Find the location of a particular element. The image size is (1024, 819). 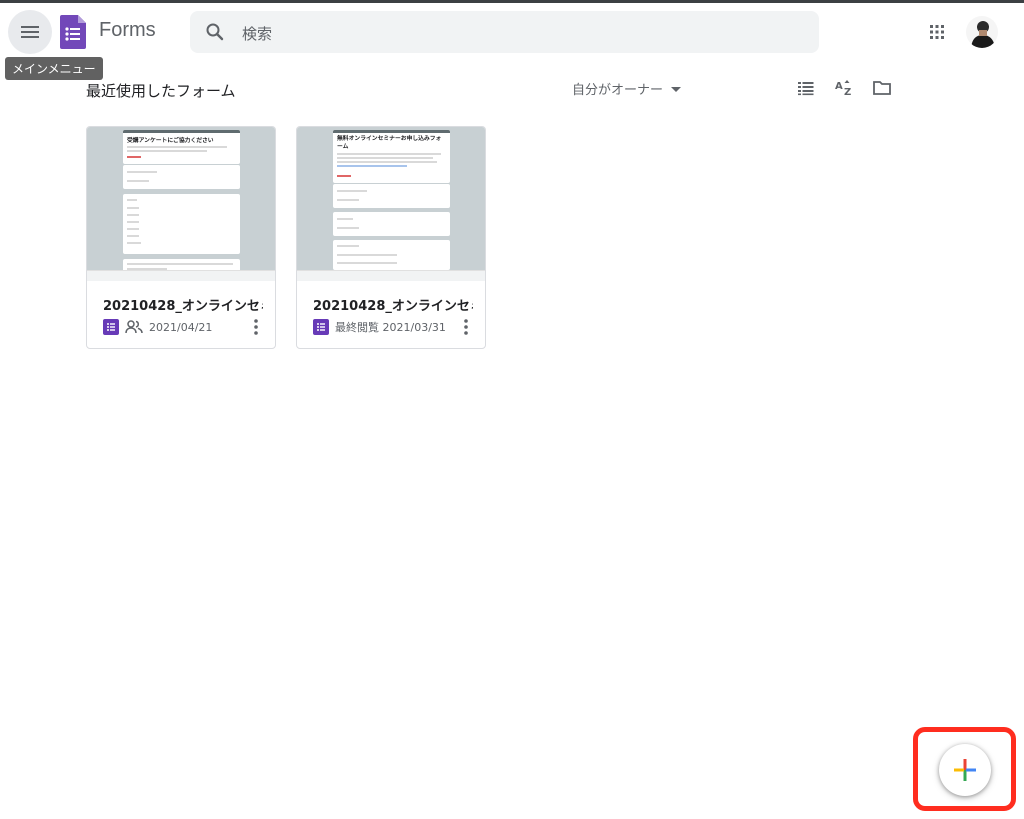

search-icon is located at coordinates (215, 32).